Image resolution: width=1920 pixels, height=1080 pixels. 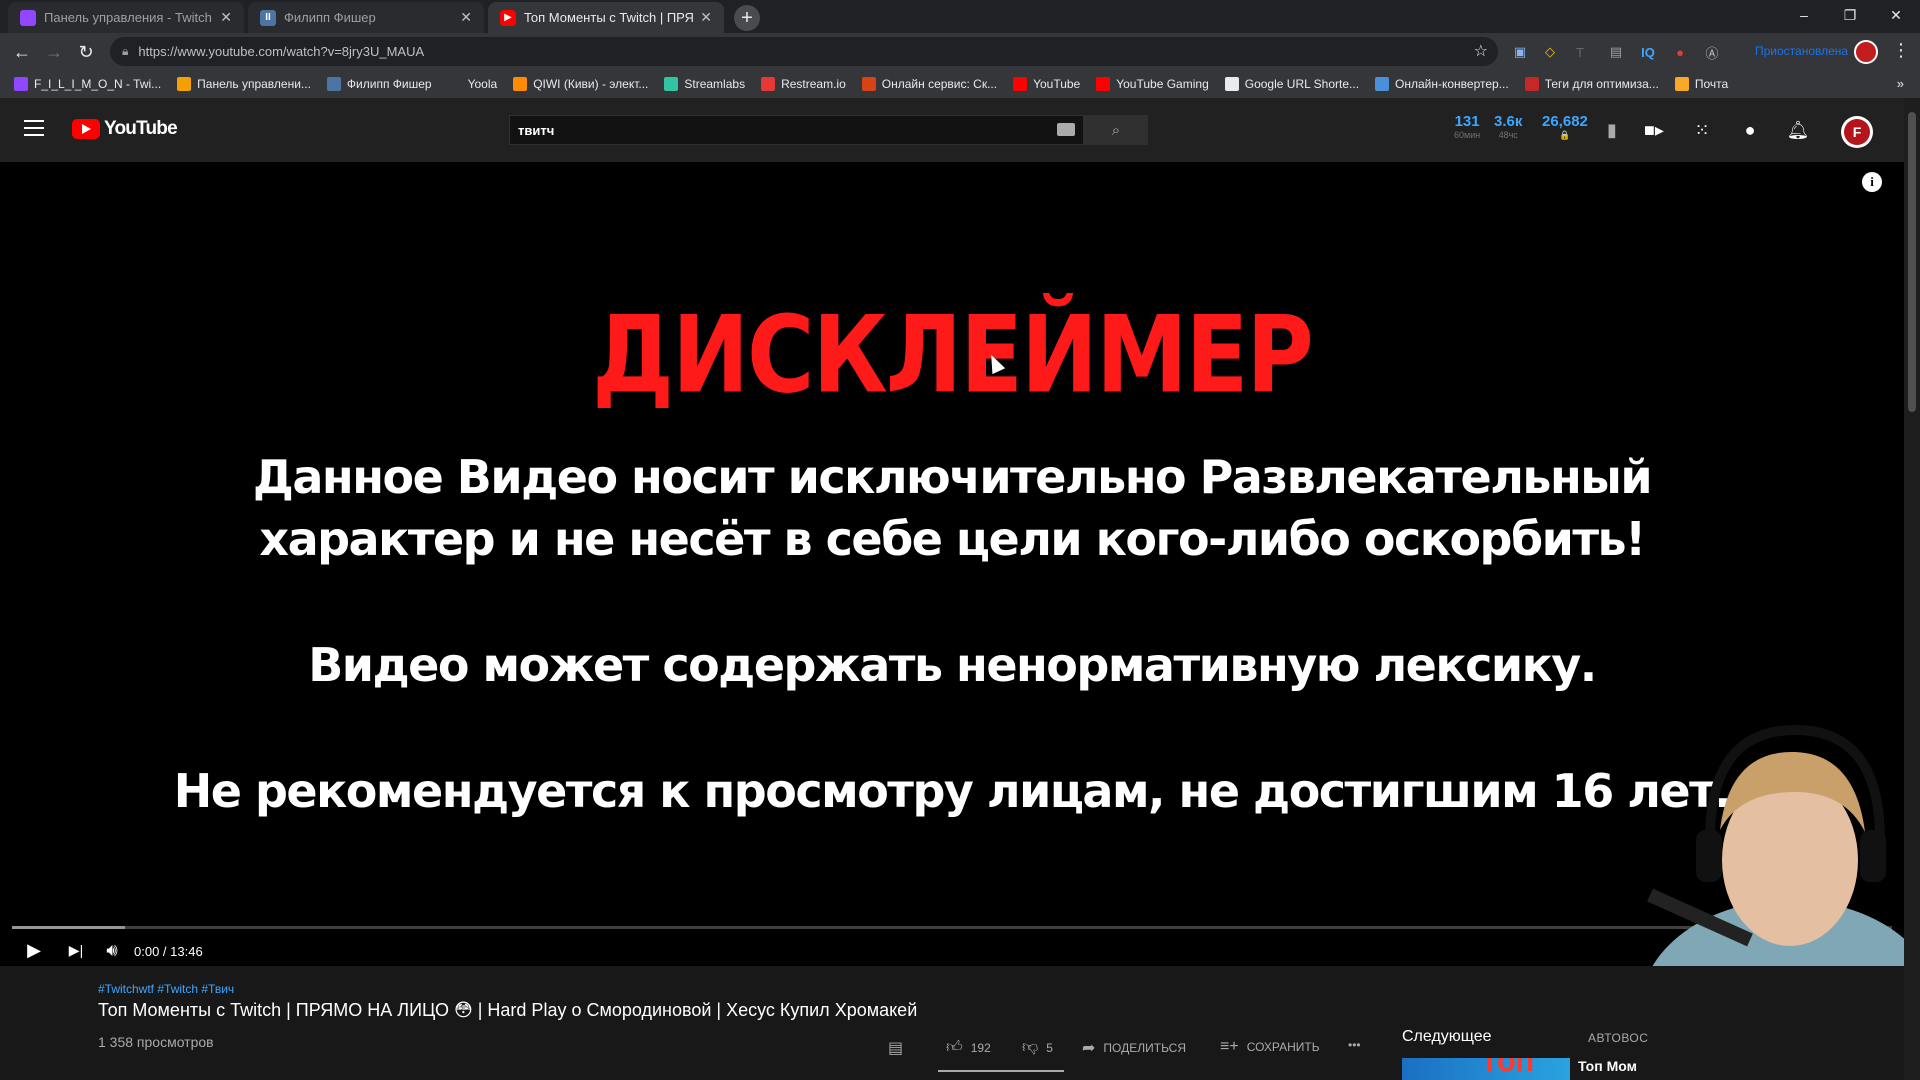 I want to click on search-query: твитч, so click(x=536, y=130).